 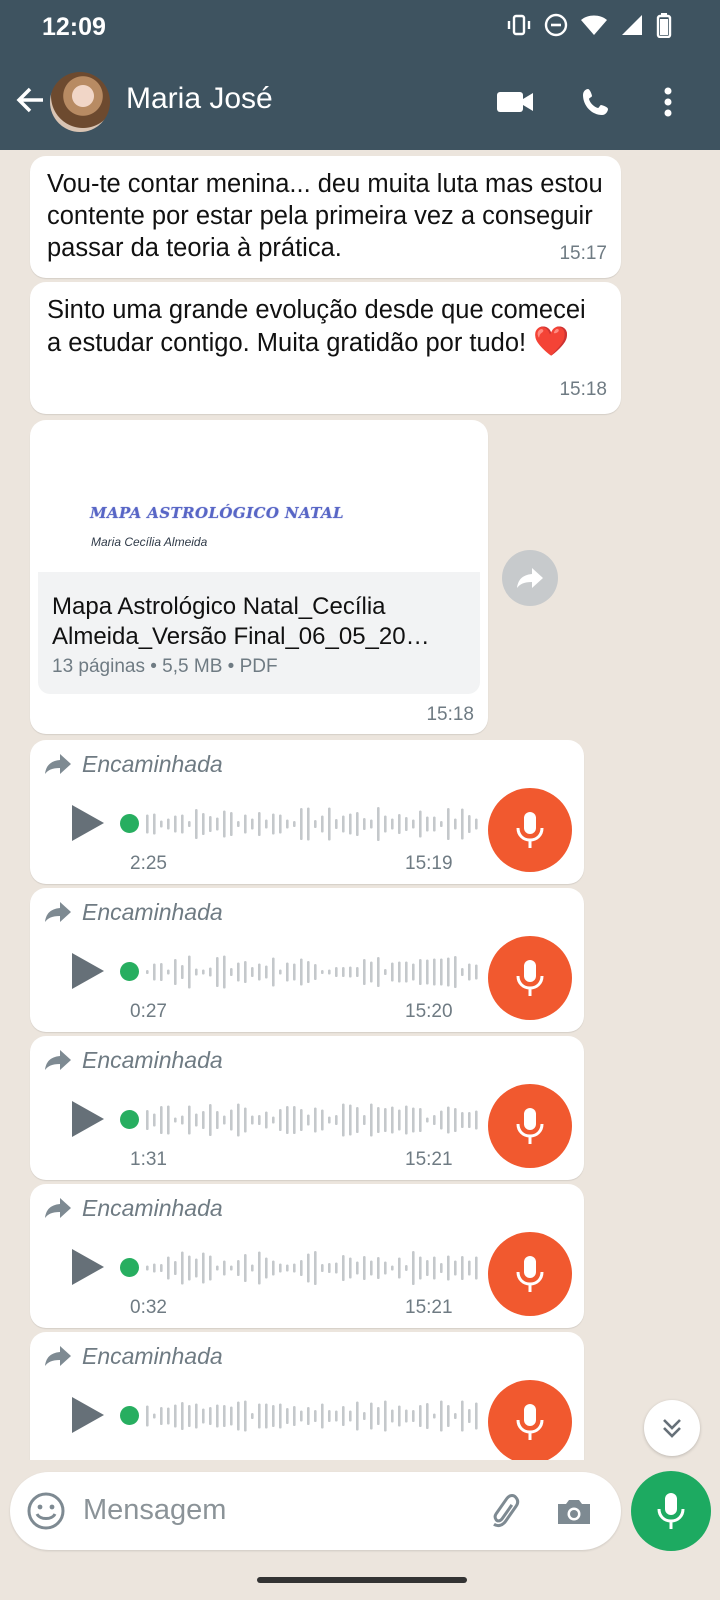 I want to click on voice-duration: 1:31, so click(x=148, y=1159).